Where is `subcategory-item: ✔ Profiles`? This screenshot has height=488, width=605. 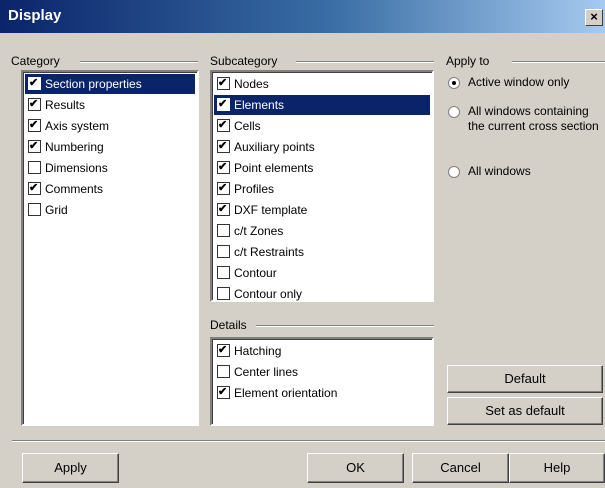 subcategory-item: ✔ Profiles is located at coordinates (322, 189).